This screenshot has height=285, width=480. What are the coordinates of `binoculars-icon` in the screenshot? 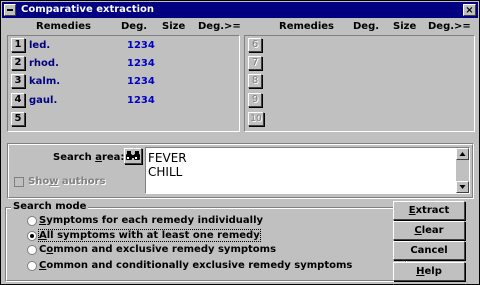 It's located at (133, 155).